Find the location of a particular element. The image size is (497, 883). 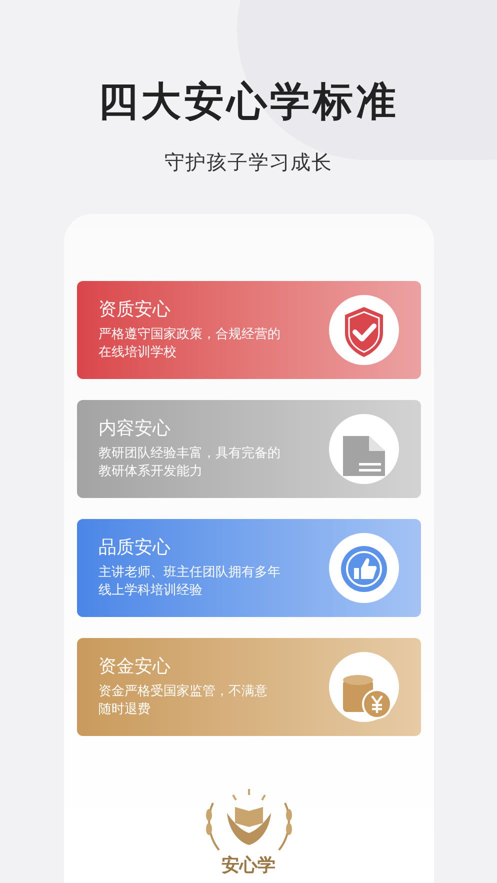

card-description: 线上学科培训经验 is located at coordinates (151, 591).